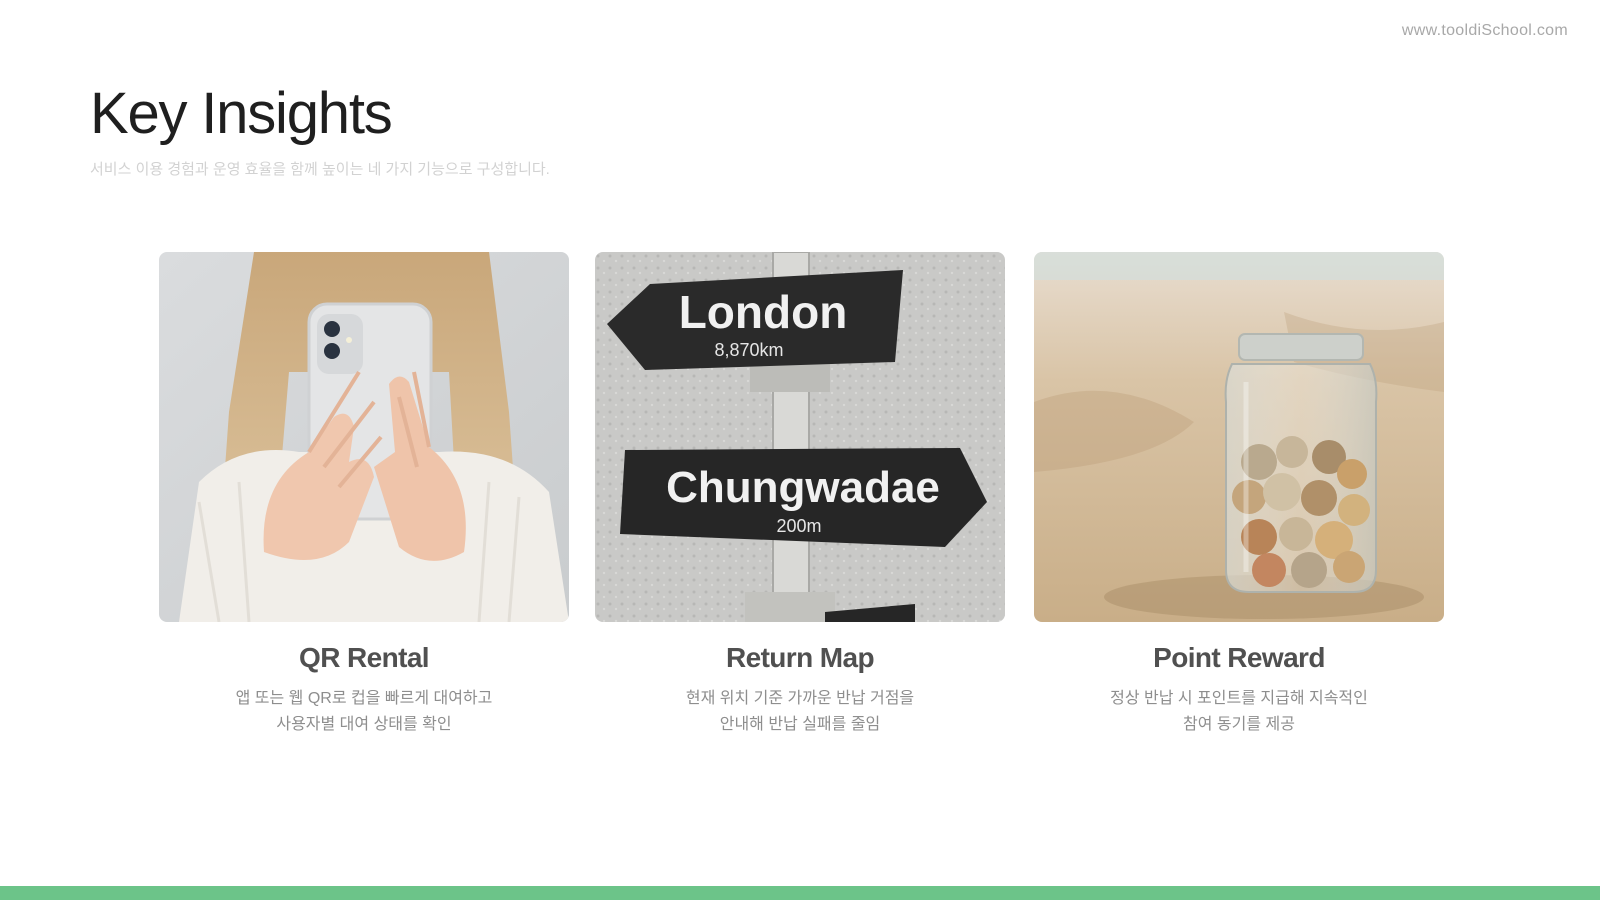 This screenshot has height=900, width=1600. Describe the element at coordinates (1239, 724) in the screenshot. I see `card-description-line: 참여 동기를 제공` at that location.